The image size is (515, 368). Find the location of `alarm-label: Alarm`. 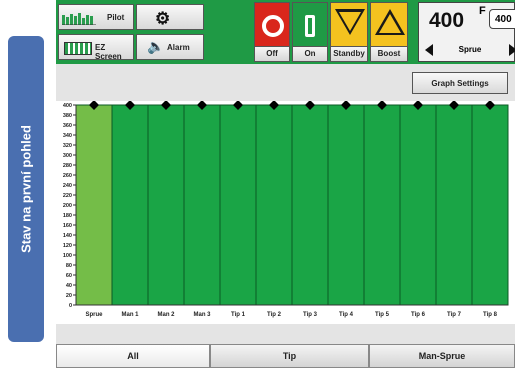

alarm-label: Alarm is located at coordinates (178, 47).